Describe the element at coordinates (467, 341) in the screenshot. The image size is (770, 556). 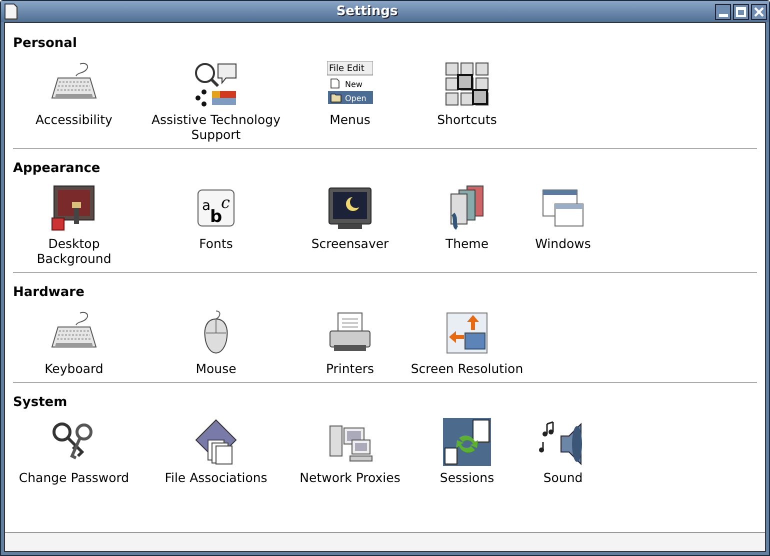
I see `launcher-button: Screen Resolution` at that location.